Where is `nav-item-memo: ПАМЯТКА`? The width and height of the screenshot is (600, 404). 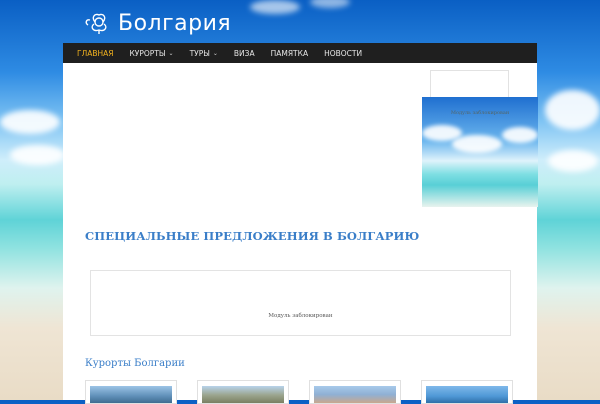
nav-item-memo: ПАМЯТКА is located at coordinates (290, 53).